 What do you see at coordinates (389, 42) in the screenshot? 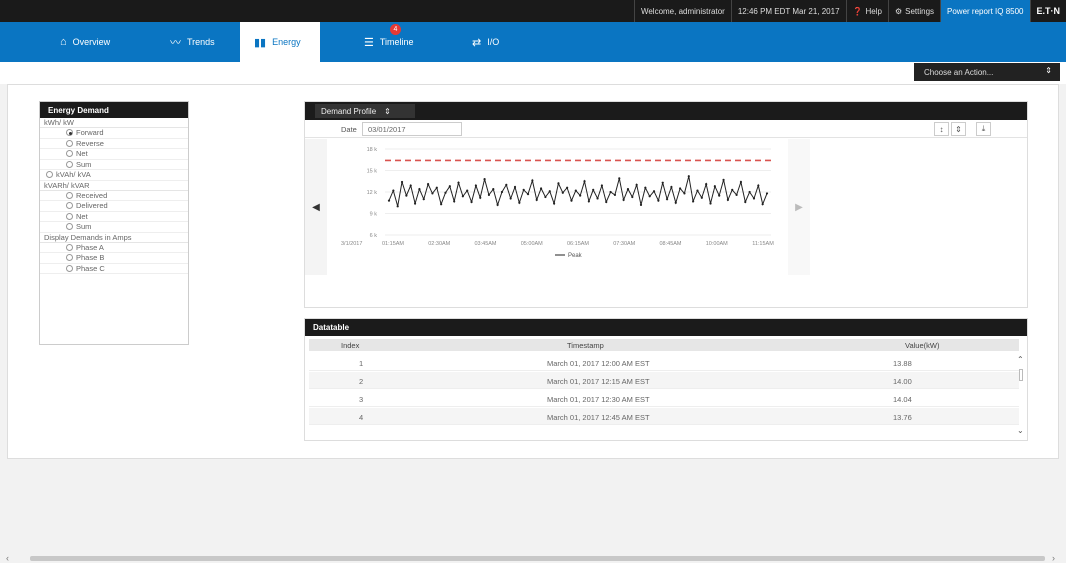
I see `tab-timeline: ☰ Timeline 4` at bounding box center [389, 42].